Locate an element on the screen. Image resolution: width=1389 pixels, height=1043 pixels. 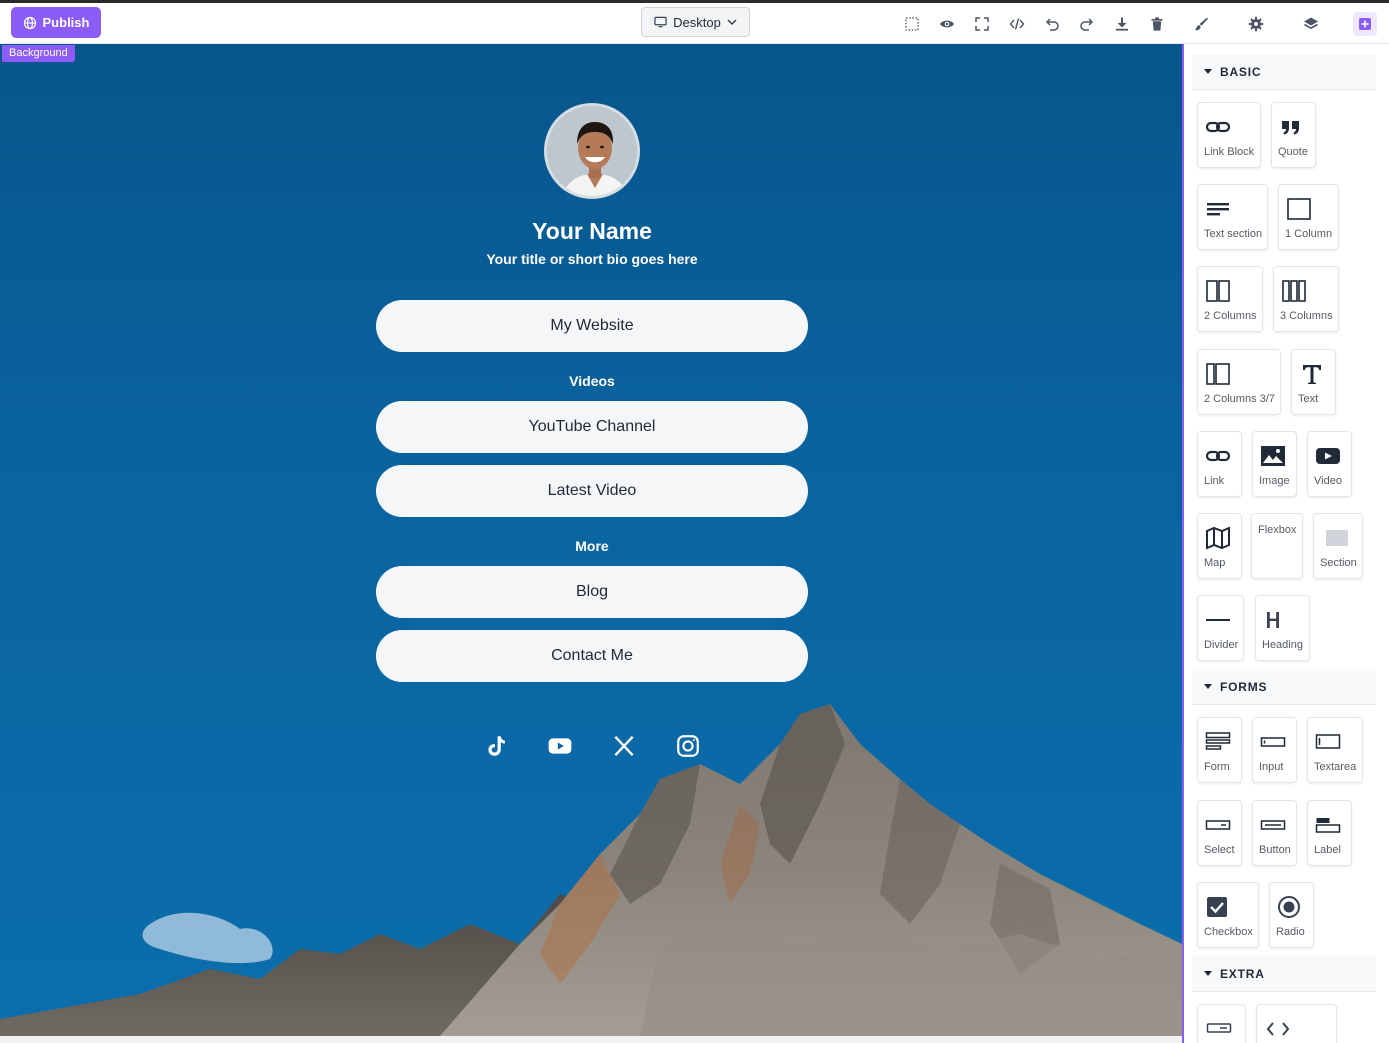
link-button-my-website: My Website is located at coordinates (592, 326).